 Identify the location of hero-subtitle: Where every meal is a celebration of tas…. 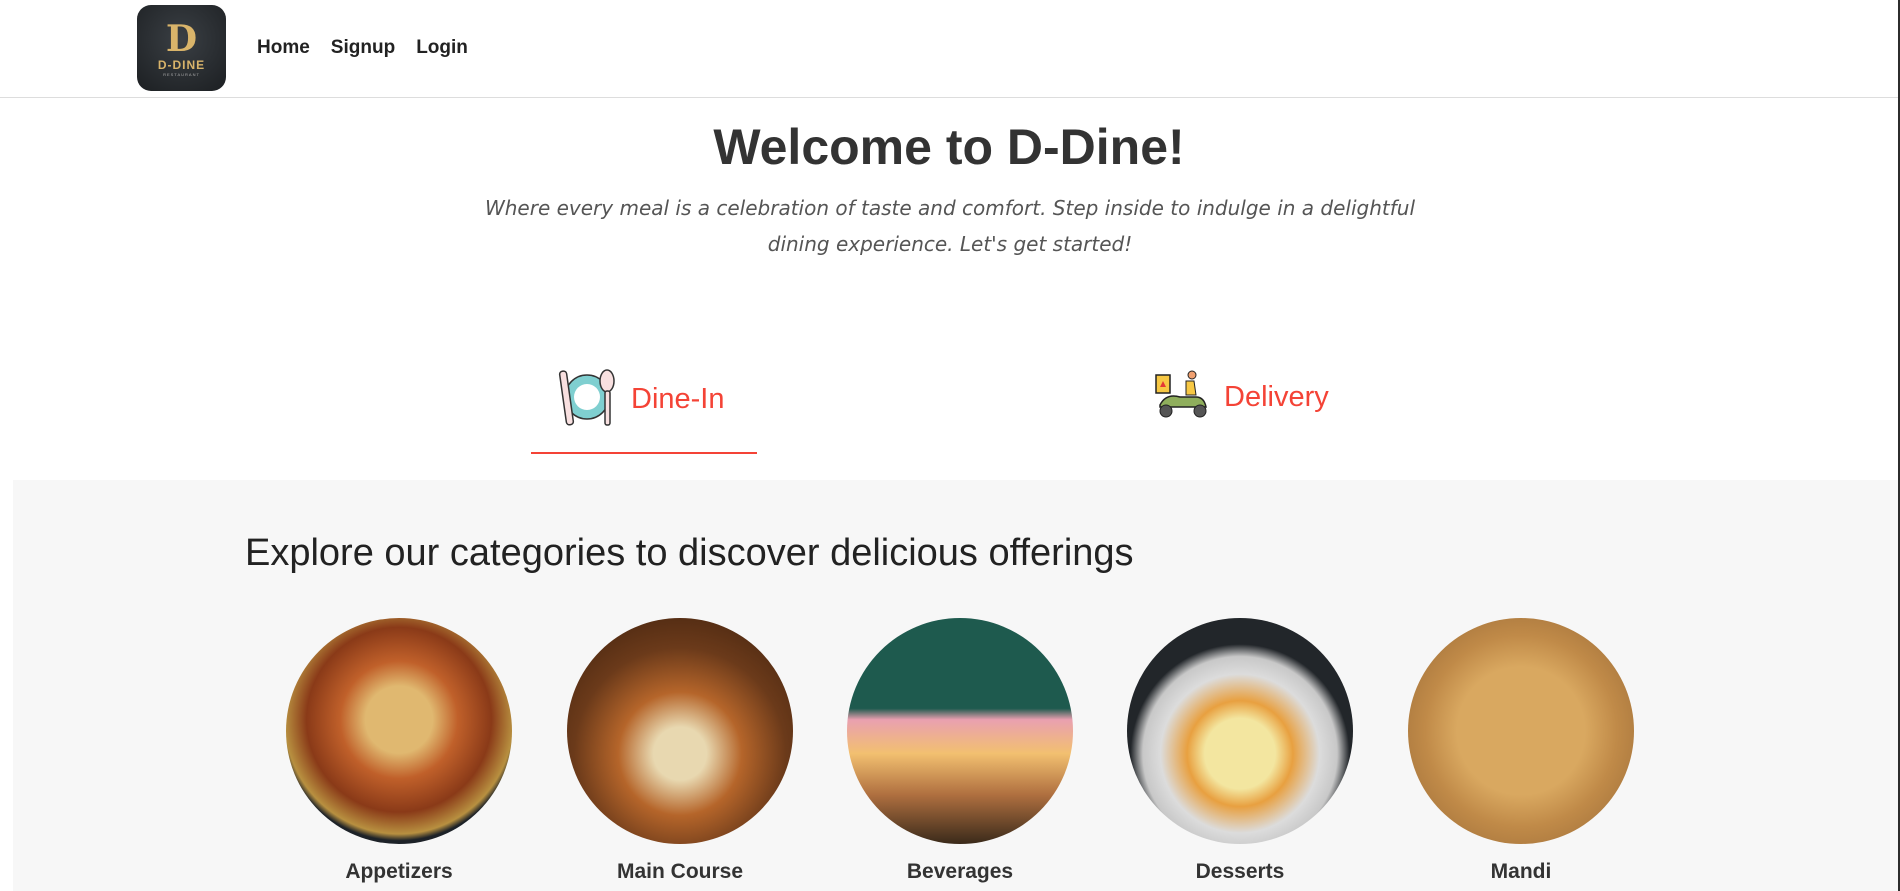
(950, 226).